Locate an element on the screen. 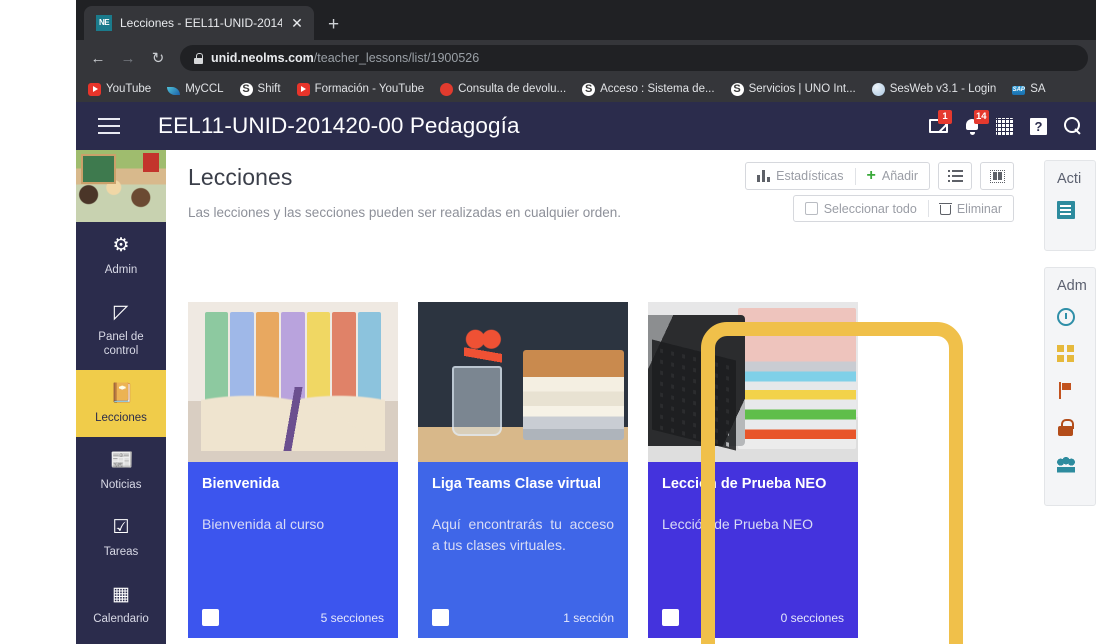 This screenshot has width=1096, height=644. app-header: EEL11-UNID-201420-00 Pedagogía 1 14 ? is located at coordinates (586, 126).